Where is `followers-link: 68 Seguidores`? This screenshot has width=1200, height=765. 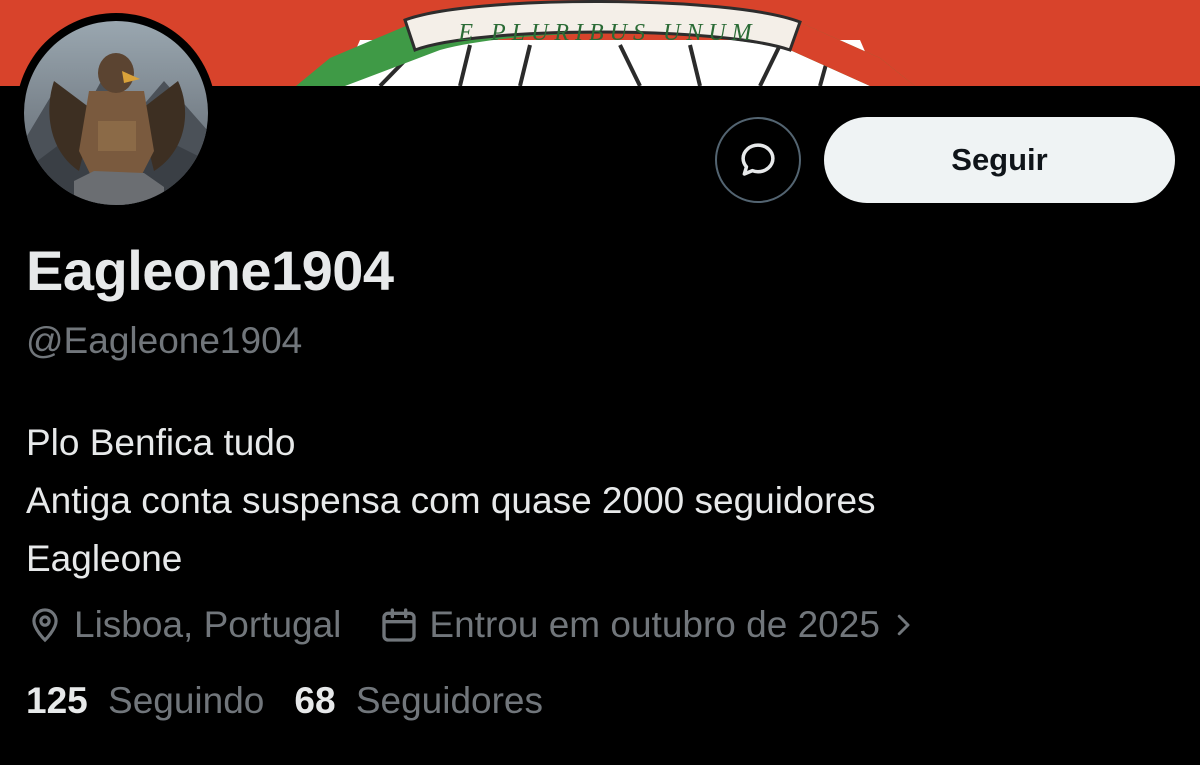
followers-link: 68 Seguidores is located at coordinates (418, 701).